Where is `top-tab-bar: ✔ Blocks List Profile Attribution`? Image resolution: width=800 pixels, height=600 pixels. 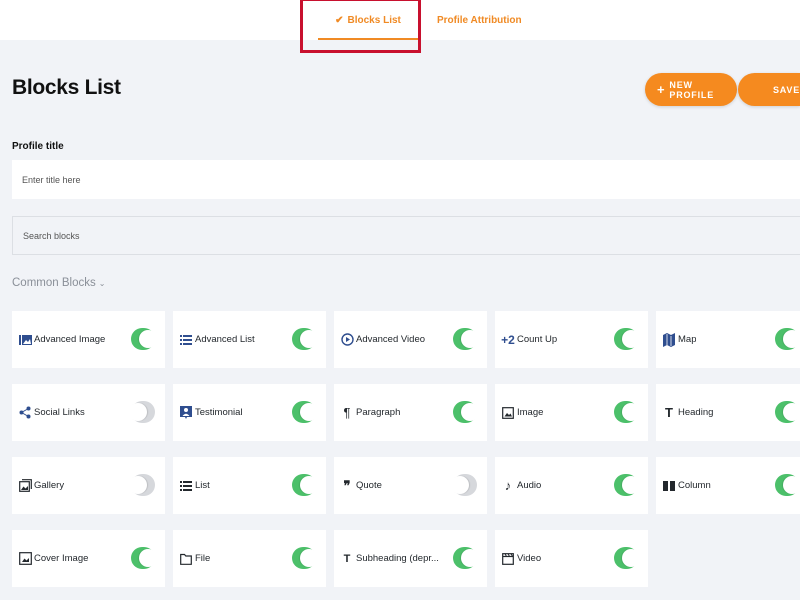
top-tab-bar: ✔ Blocks List Profile Attribution is located at coordinates (400, 20).